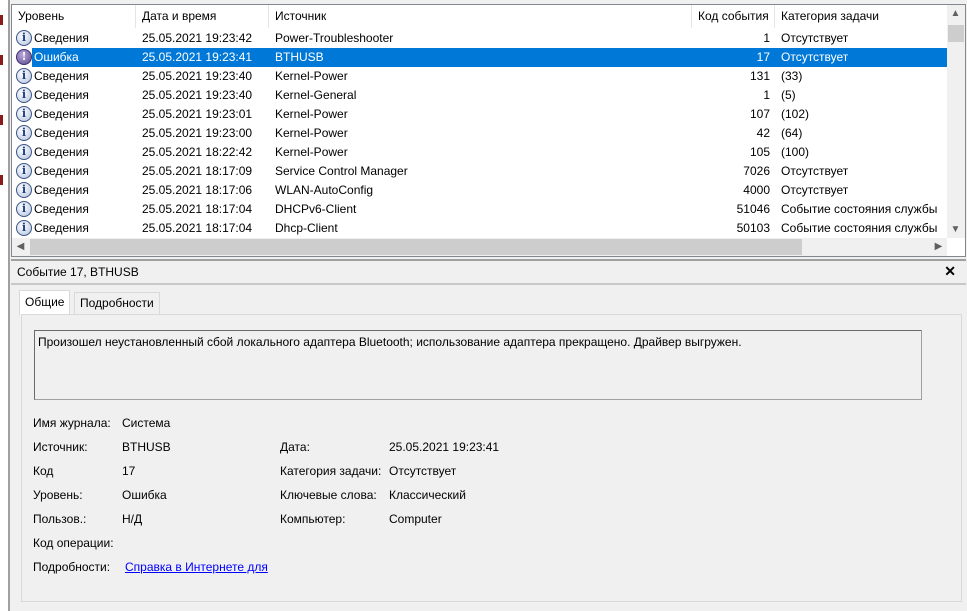 Image resolution: width=967 pixels, height=611 pixels. What do you see at coordinates (60, 447) in the screenshot?
I see `source-label: Источник:` at bounding box center [60, 447].